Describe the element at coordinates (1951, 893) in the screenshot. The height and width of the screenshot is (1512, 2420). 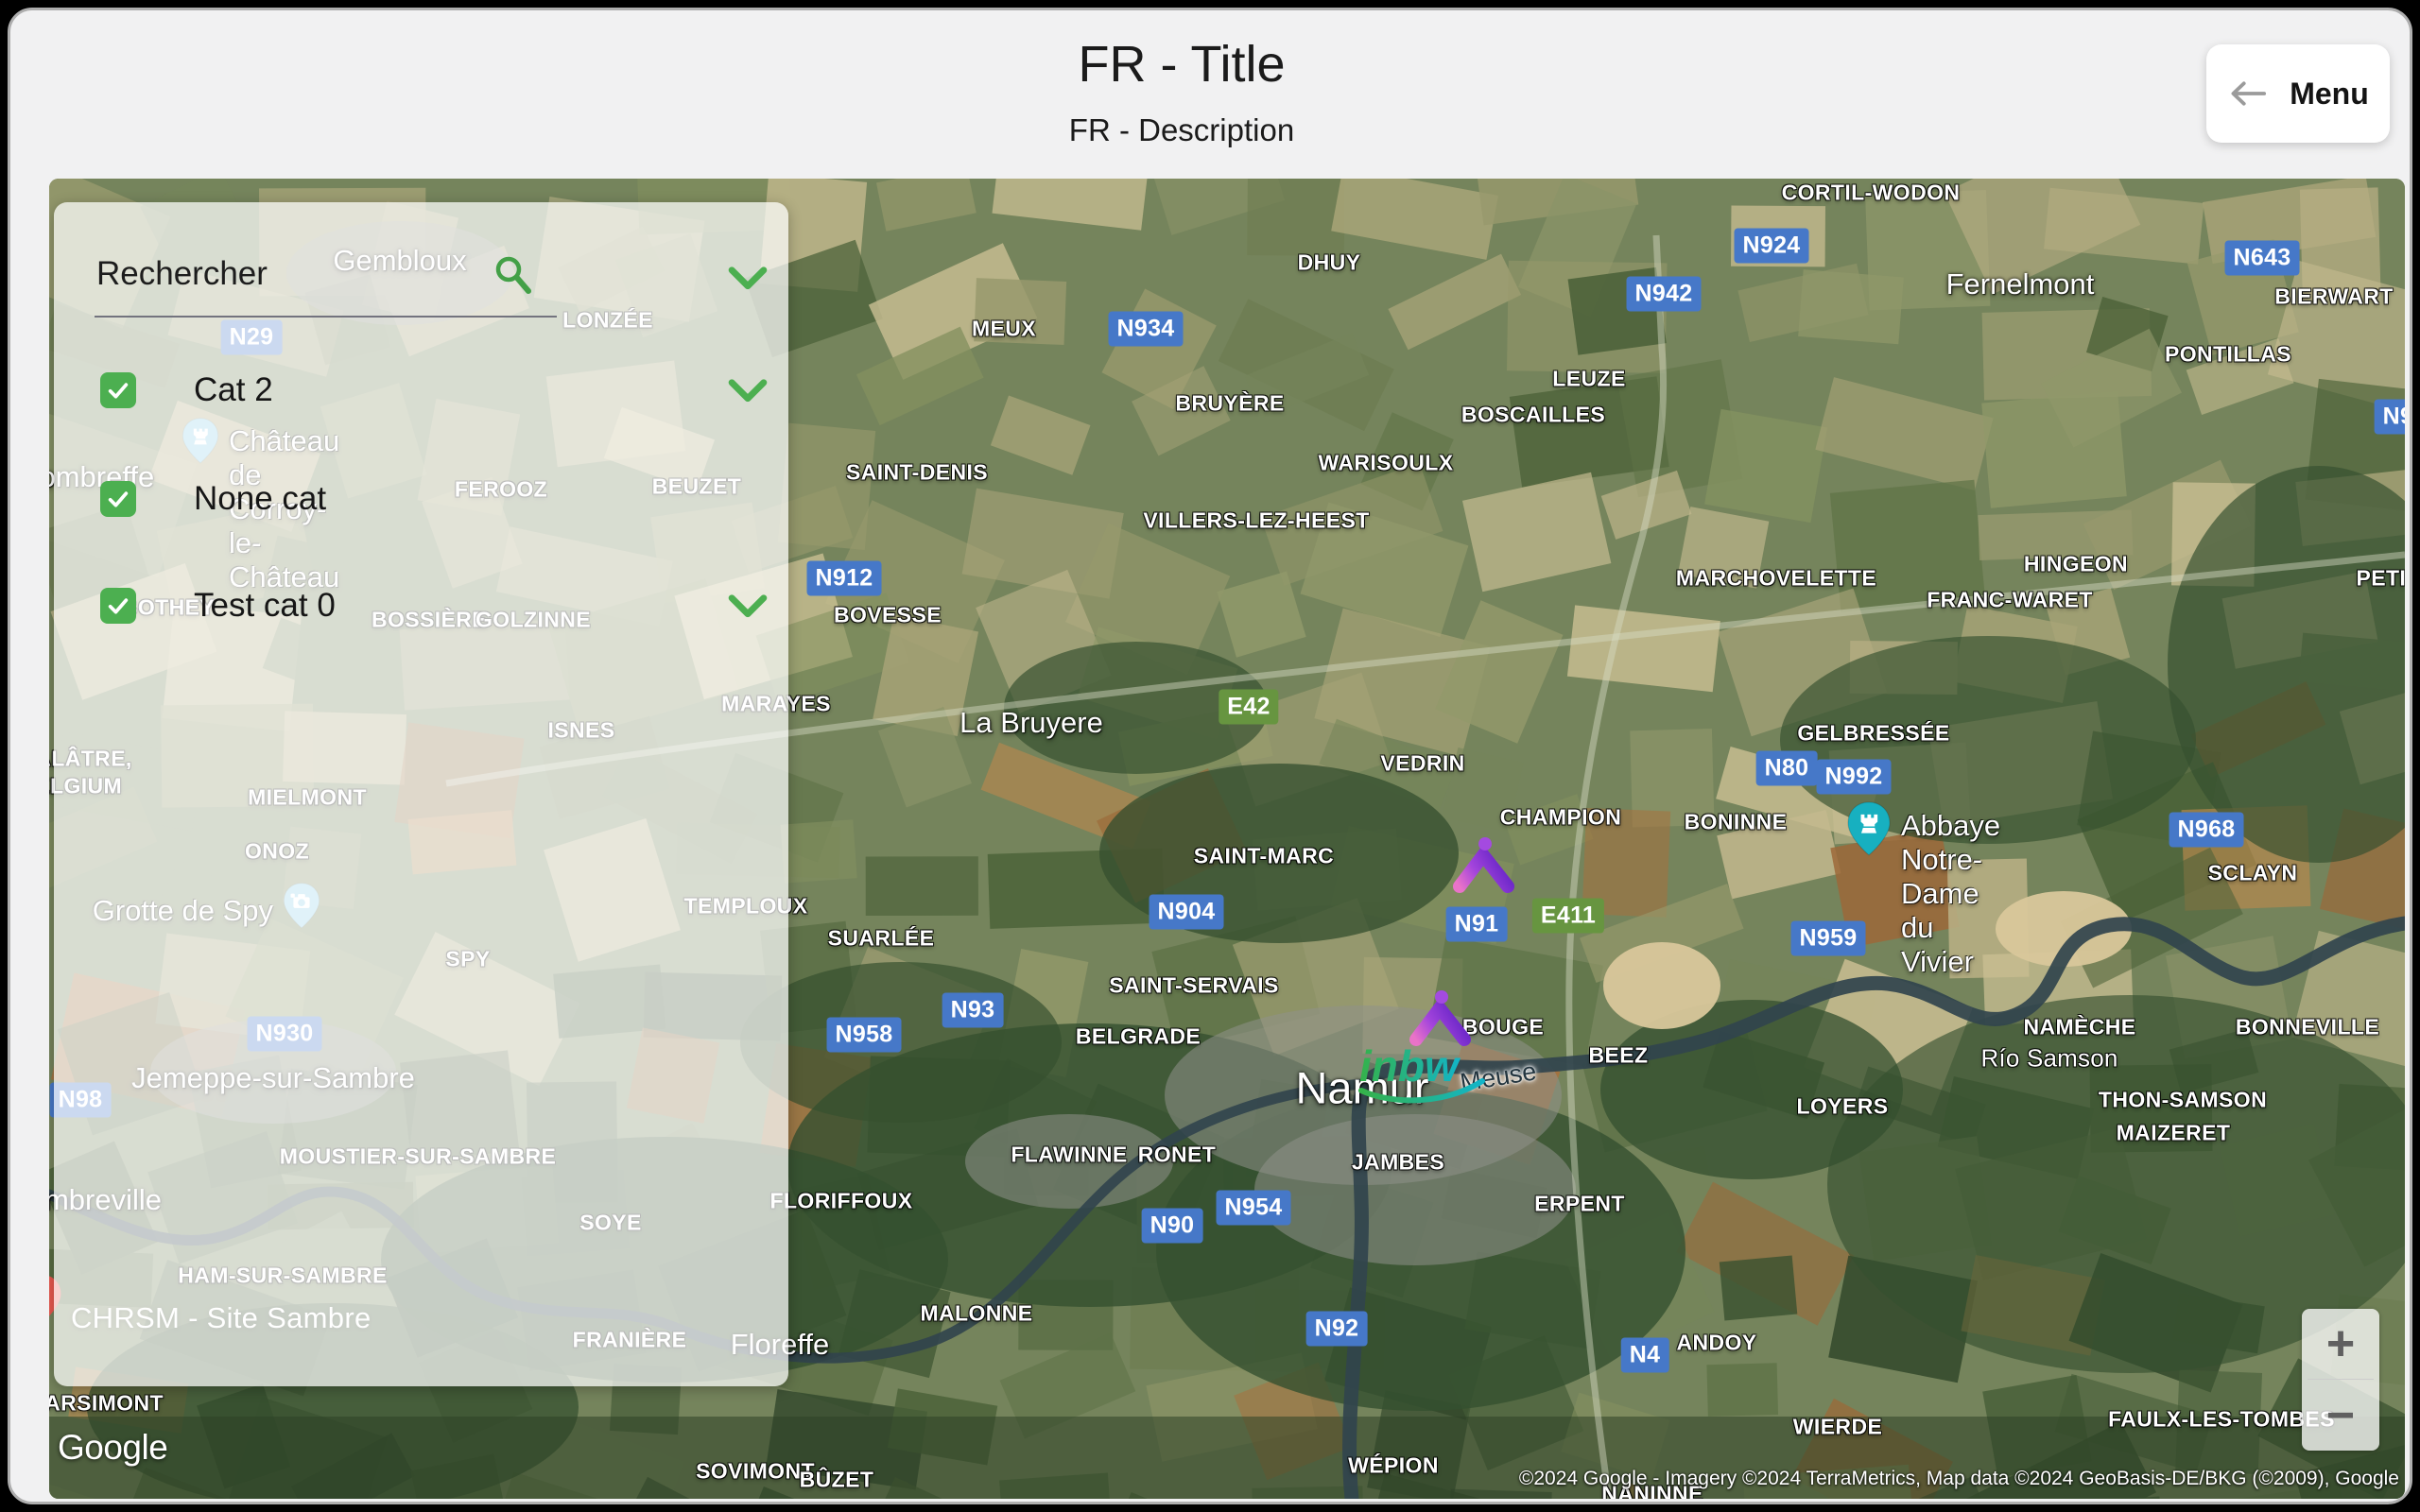
I see `poi-label: Abbaye Notre-Dame du Vivier` at that location.